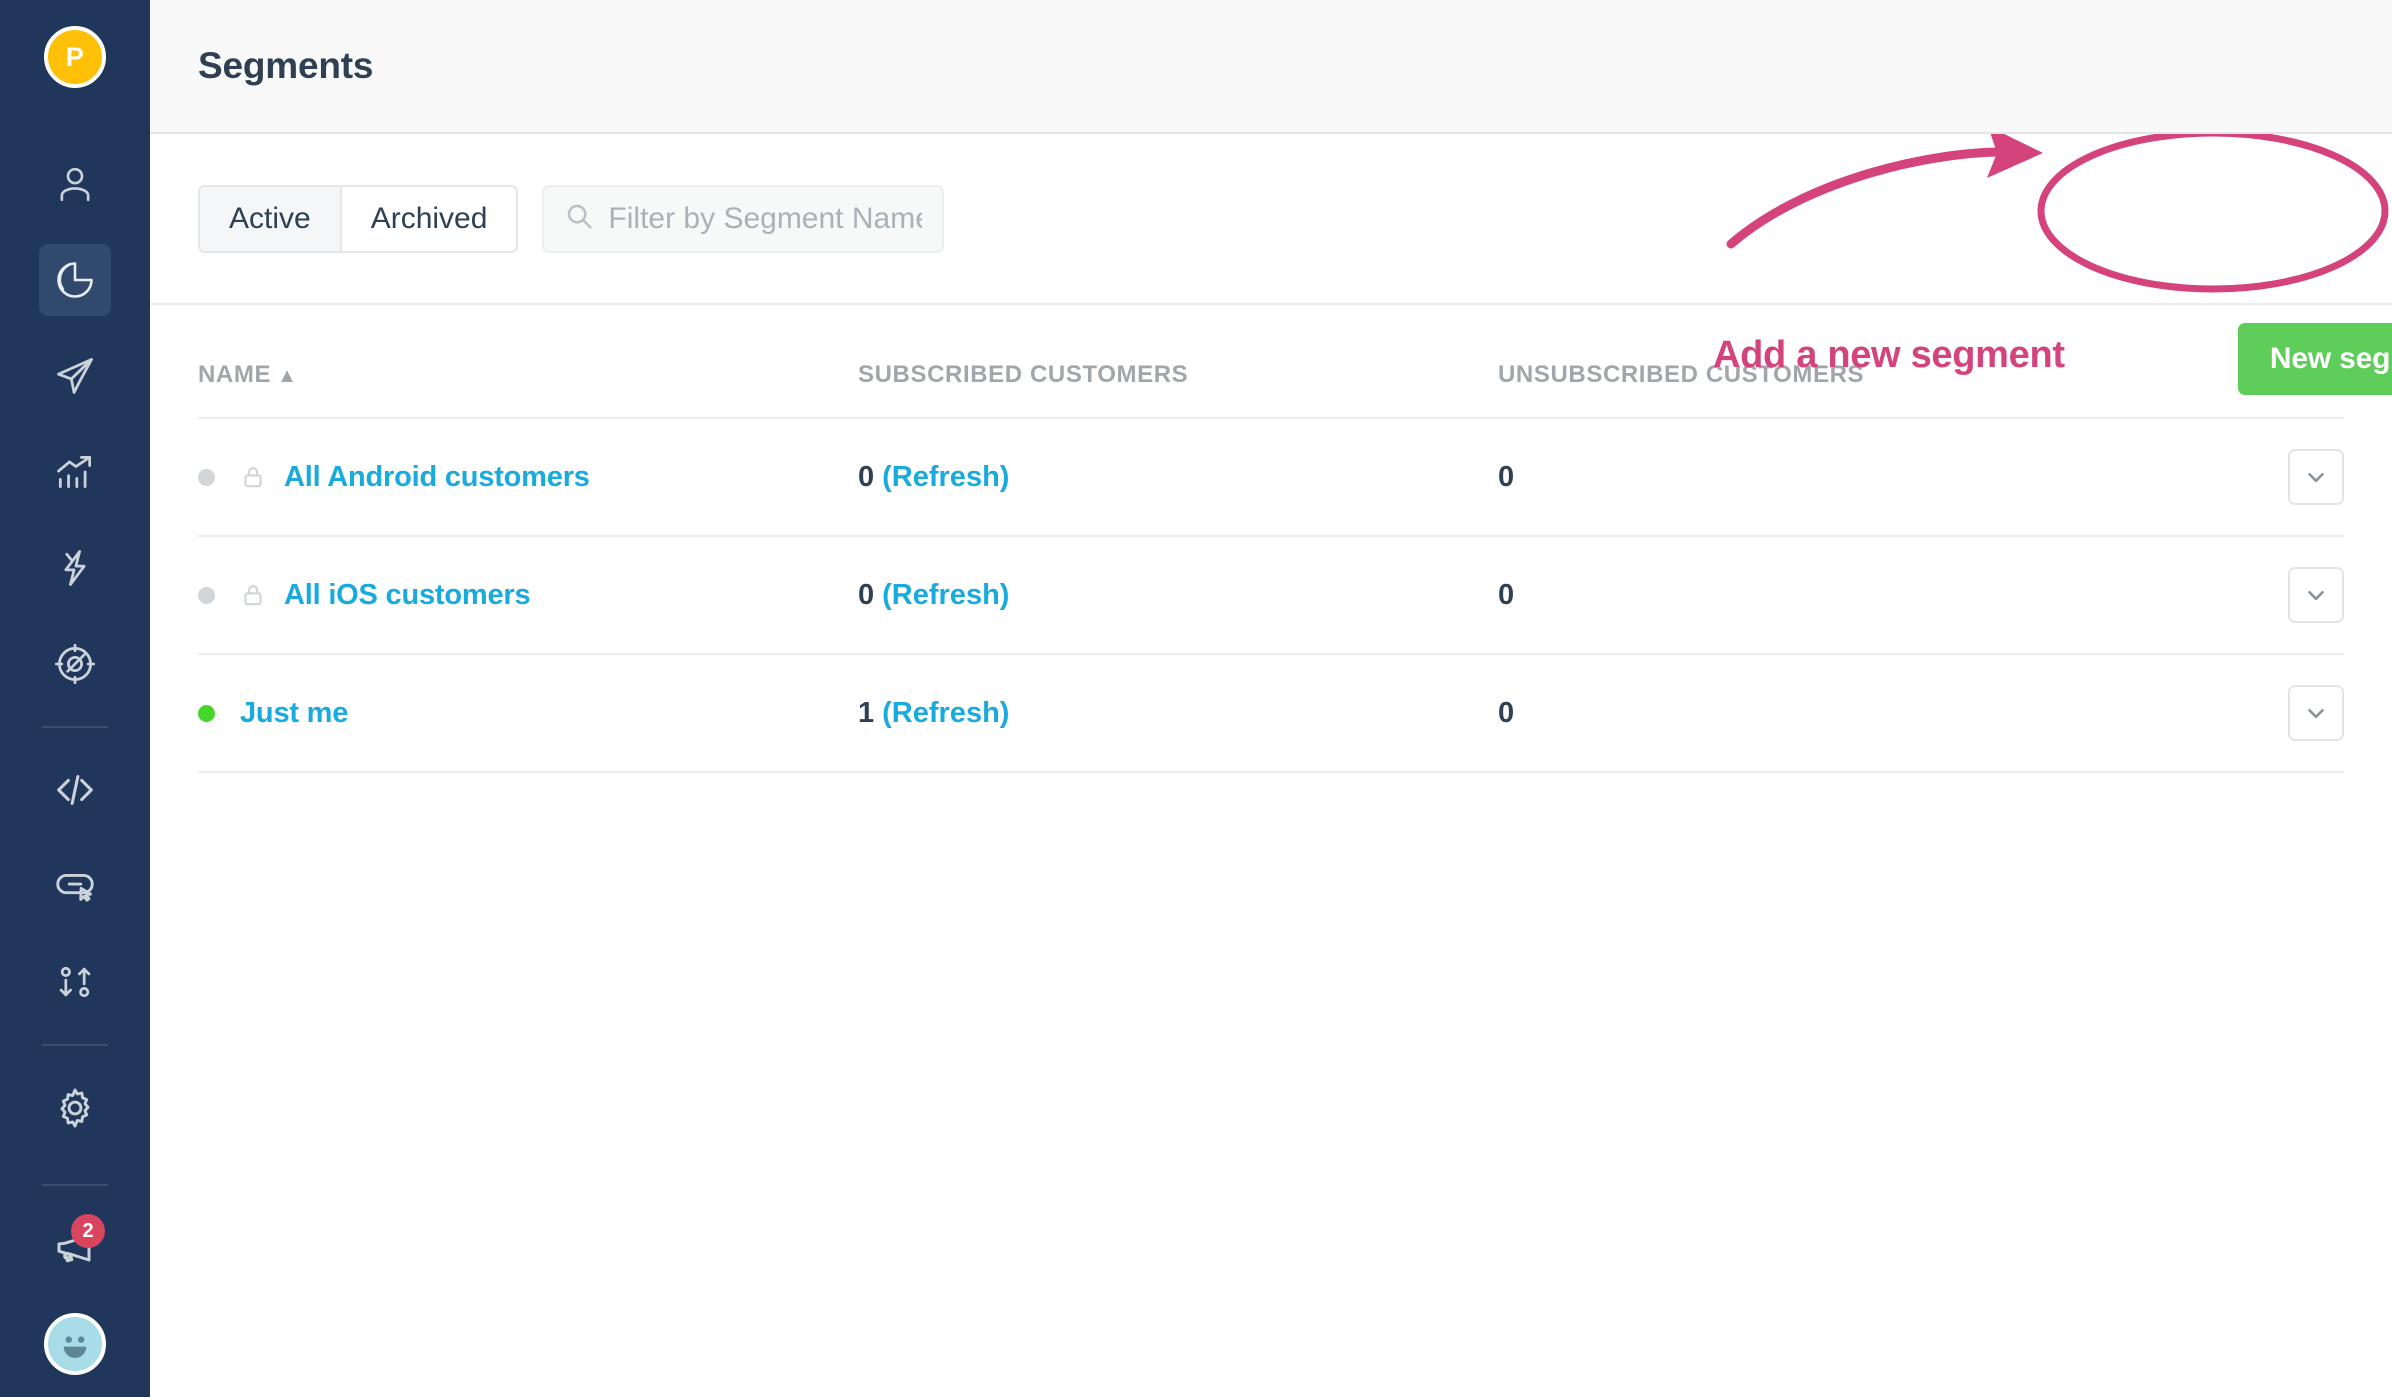 The height and width of the screenshot is (1397, 2392). I want to click on curved-arrow-head, so click(2015, 152).